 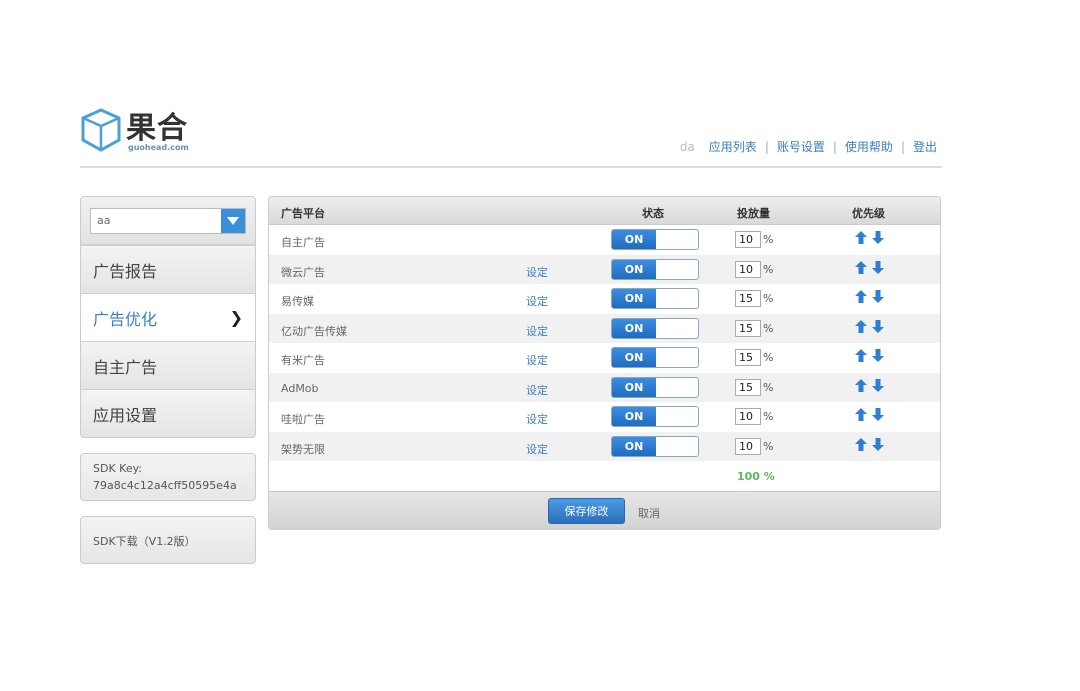 I want to click on total-row: 100 %, so click(x=604, y=476).